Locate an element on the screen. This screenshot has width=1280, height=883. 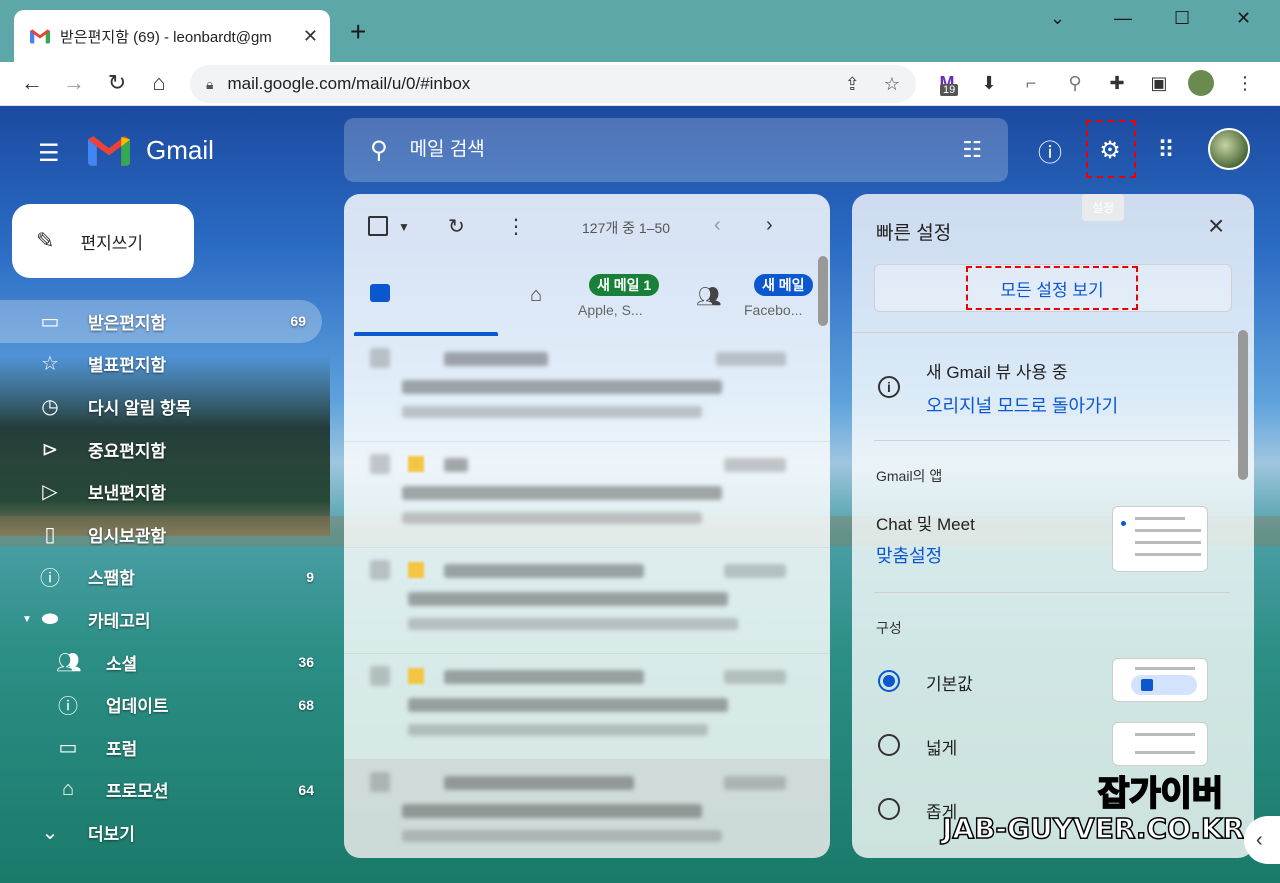
extensions-icon: ✚ is located at coordinates (1117, 83).